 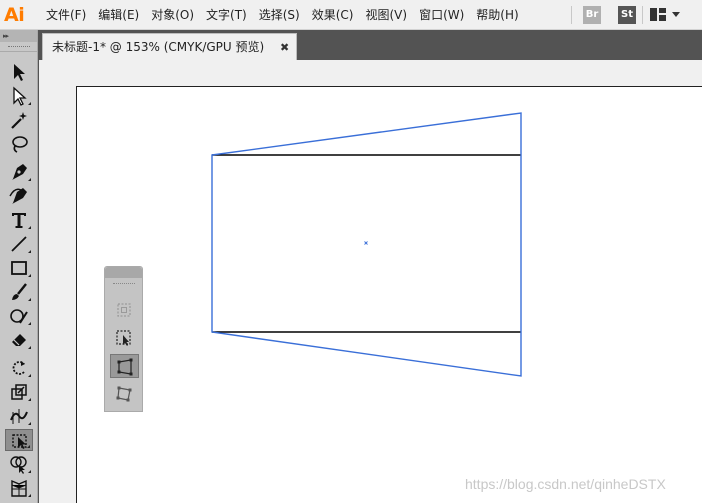 I want to click on line-segment-tool, so click(x=19, y=244).